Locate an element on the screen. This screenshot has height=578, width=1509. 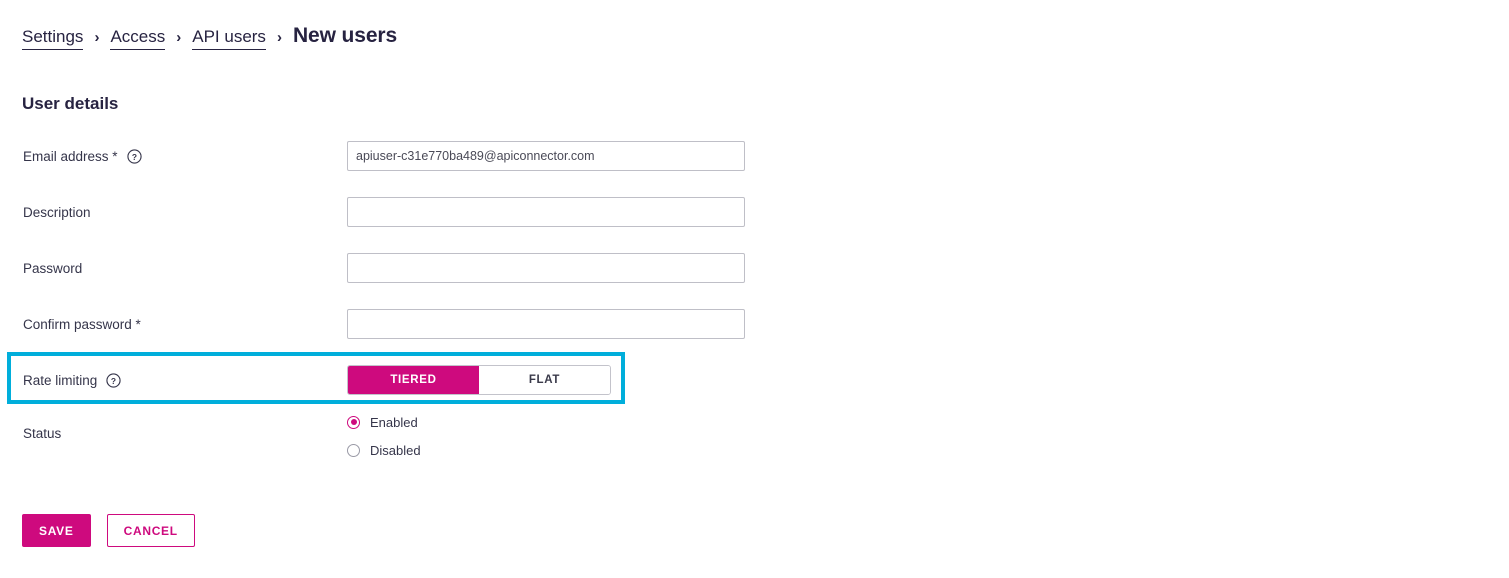
rate-limiting-segmented-control: TIERED FLAT is located at coordinates (479, 380).